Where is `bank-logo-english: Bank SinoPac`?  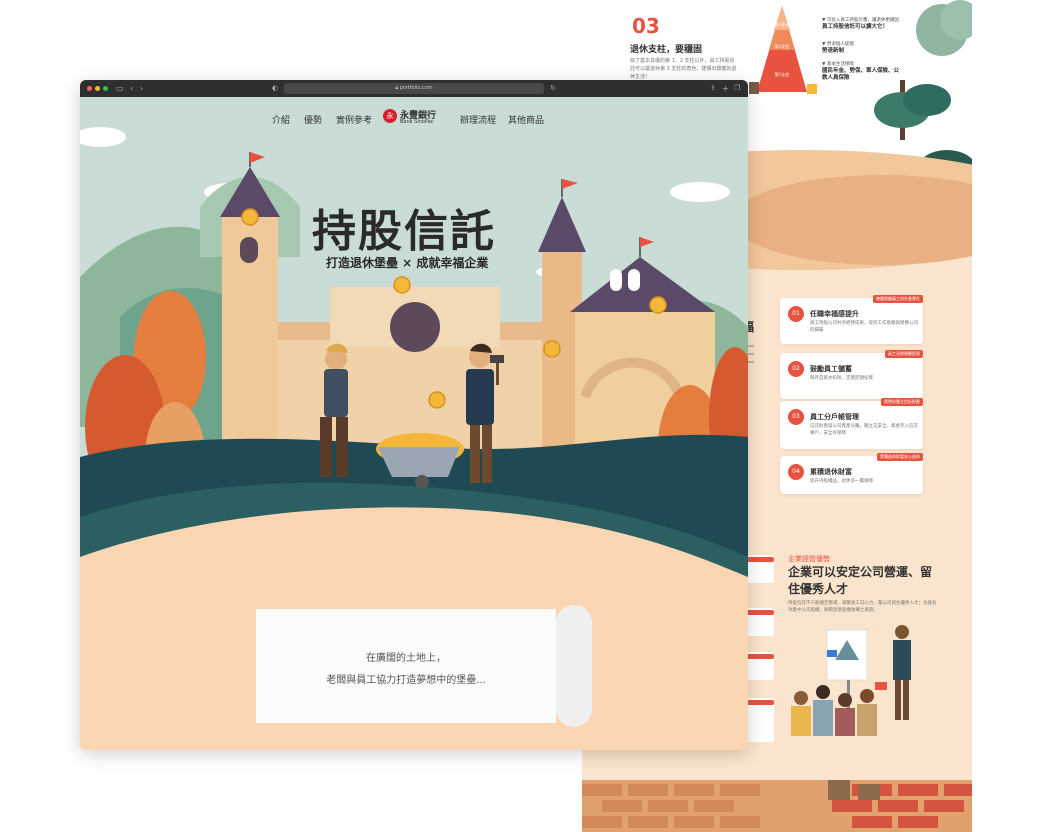 bank-logo-english: Bank SinoPac is located at coordinates (417, 122).